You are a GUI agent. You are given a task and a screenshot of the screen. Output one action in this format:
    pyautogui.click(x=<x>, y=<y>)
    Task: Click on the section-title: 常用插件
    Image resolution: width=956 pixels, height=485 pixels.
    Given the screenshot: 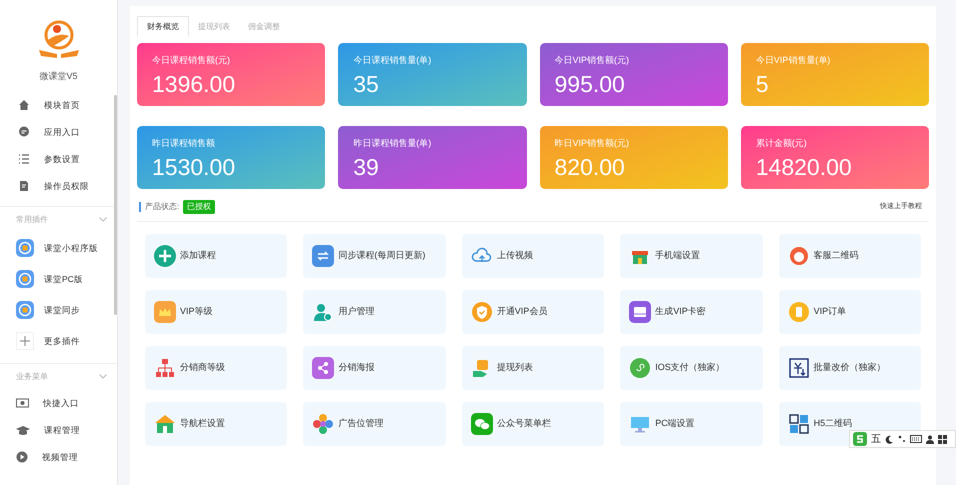 What is the action you would take?
    pyautogui.click(x=32, y=220)
    